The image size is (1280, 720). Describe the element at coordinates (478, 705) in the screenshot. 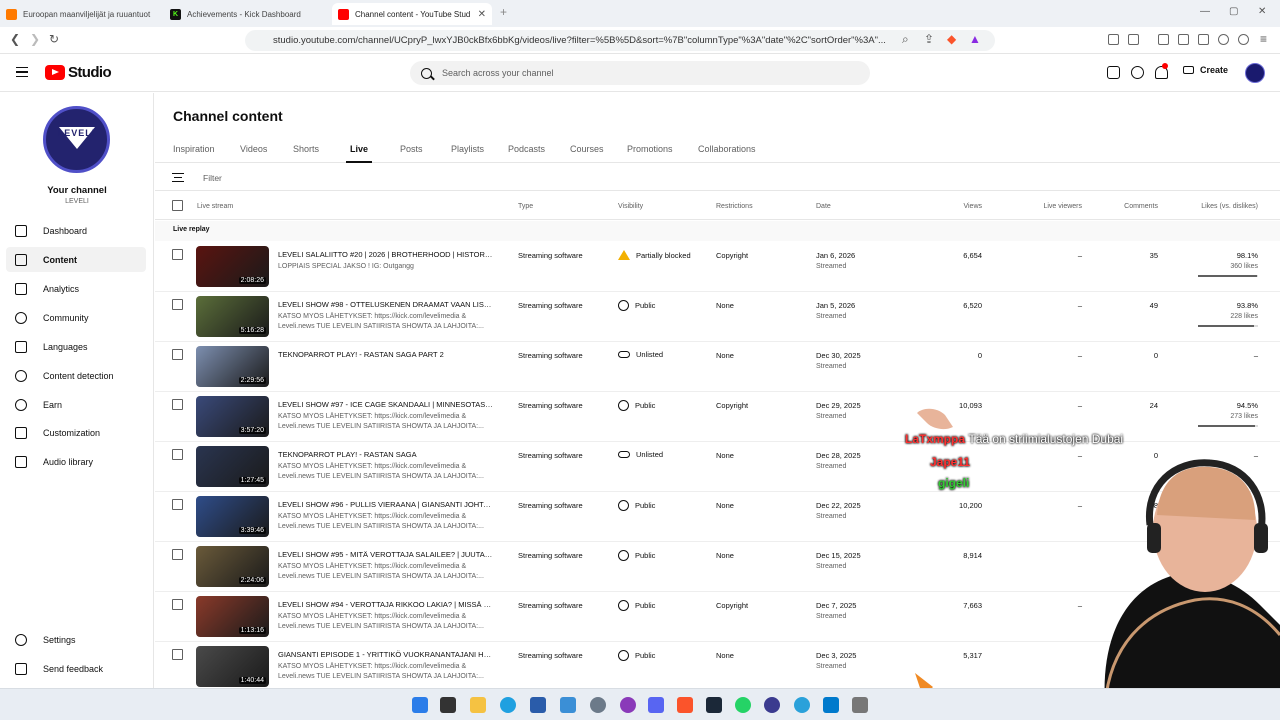

I see `file-explorer-icon` at that location.